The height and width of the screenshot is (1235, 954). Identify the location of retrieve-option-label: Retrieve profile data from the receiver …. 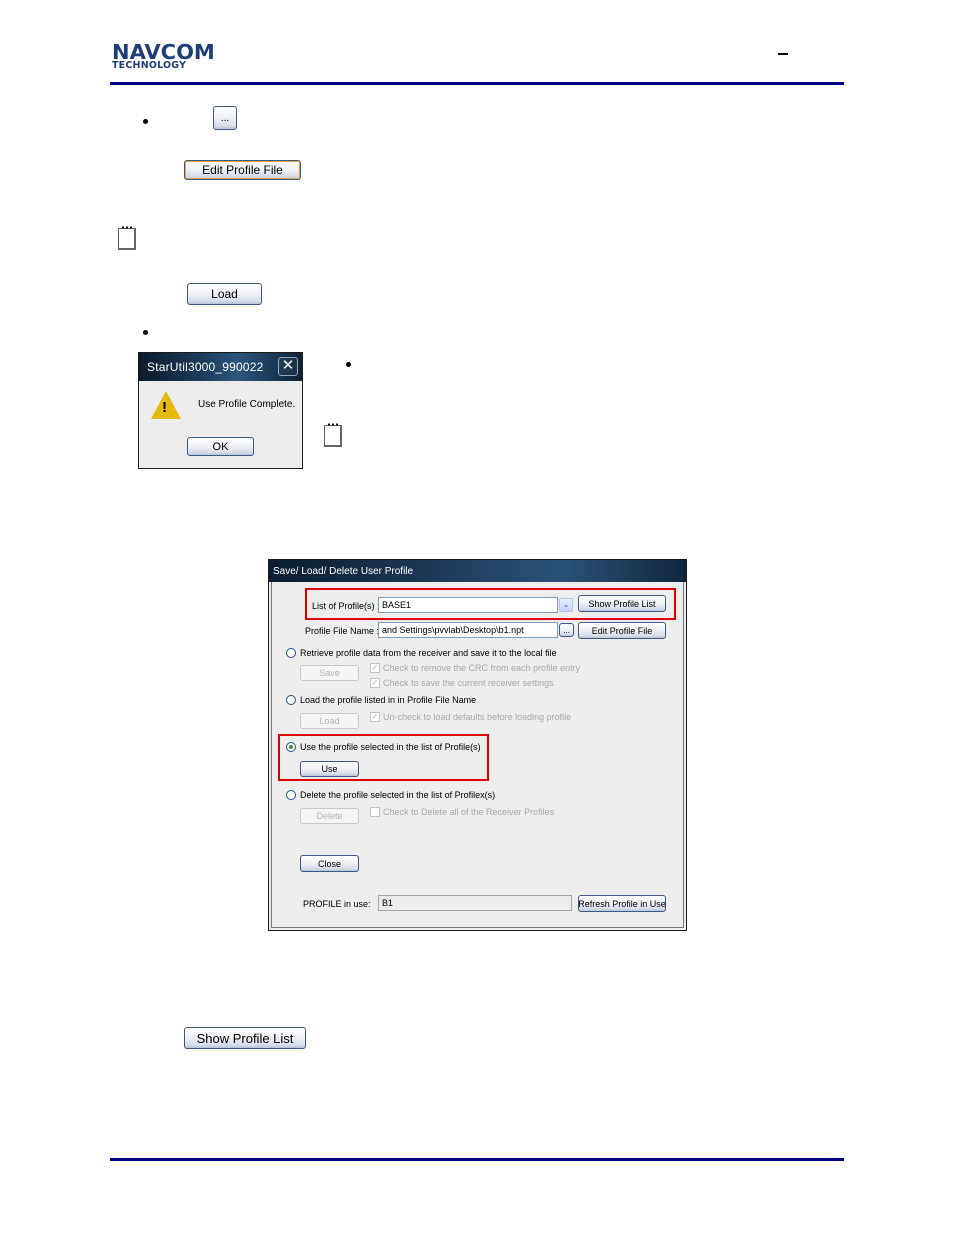
(428, 653).